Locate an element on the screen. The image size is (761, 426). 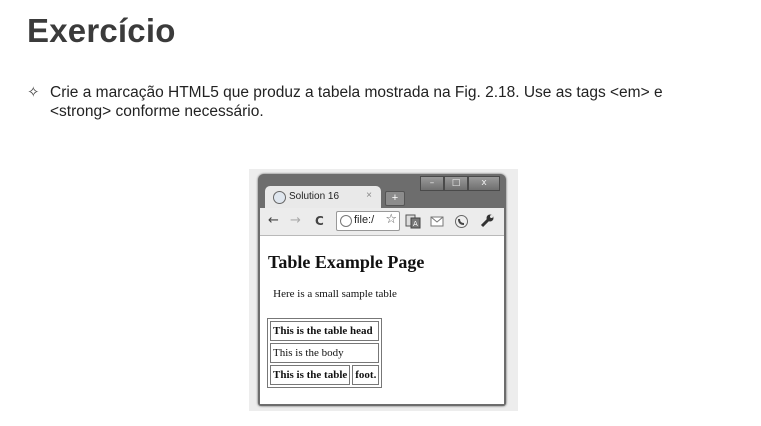
page-heading: Table Example Page is located at coordinates (346, 262).